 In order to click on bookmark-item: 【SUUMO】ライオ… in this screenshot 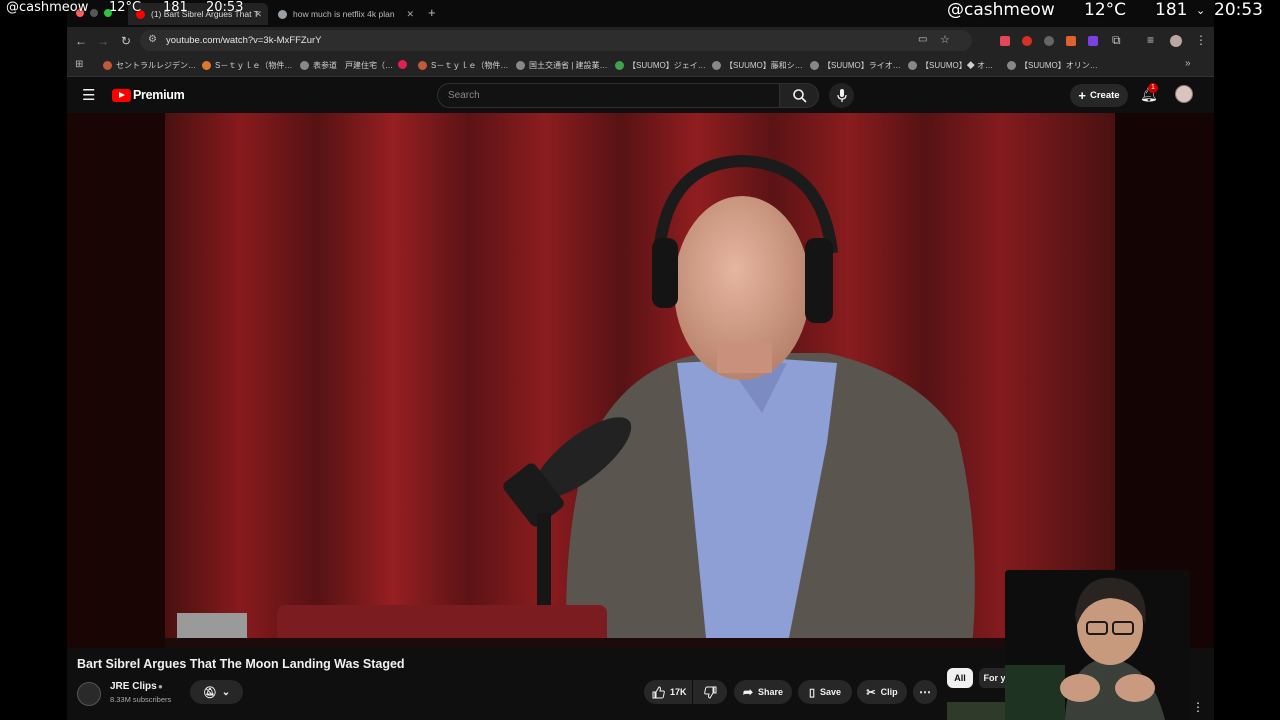, I will do `click(855, 65)`.